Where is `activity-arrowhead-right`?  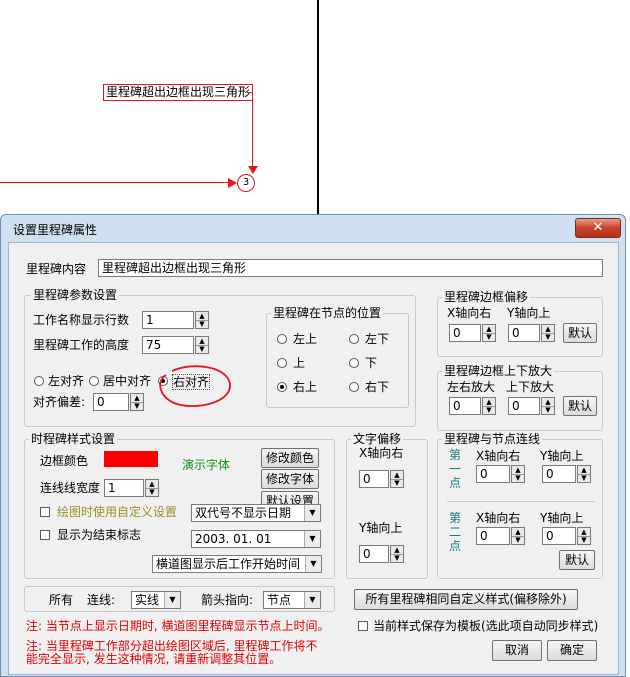
activity-arrowhead-right is located at coordinates (232, 183).